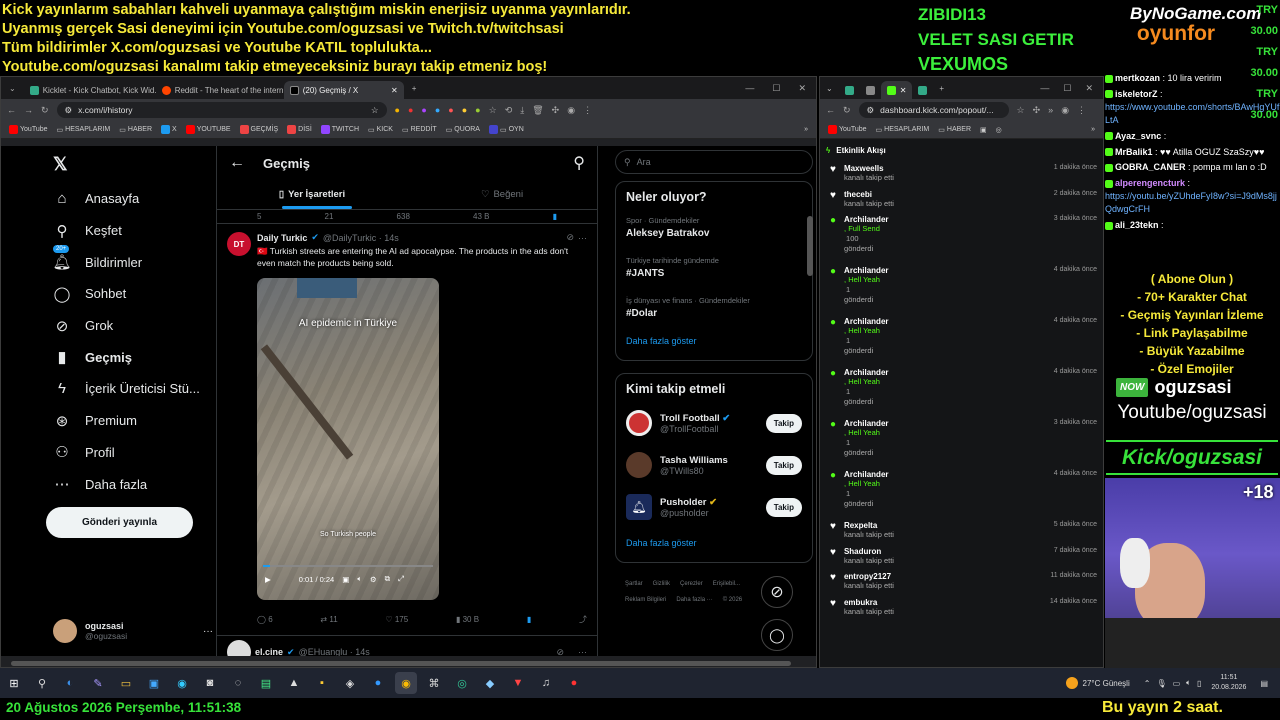 Image resolution: width=1280 pixels, height=720 pixels. I want to click on bookmark-youtube-folder: YOUTUBE, so click(208, 129).